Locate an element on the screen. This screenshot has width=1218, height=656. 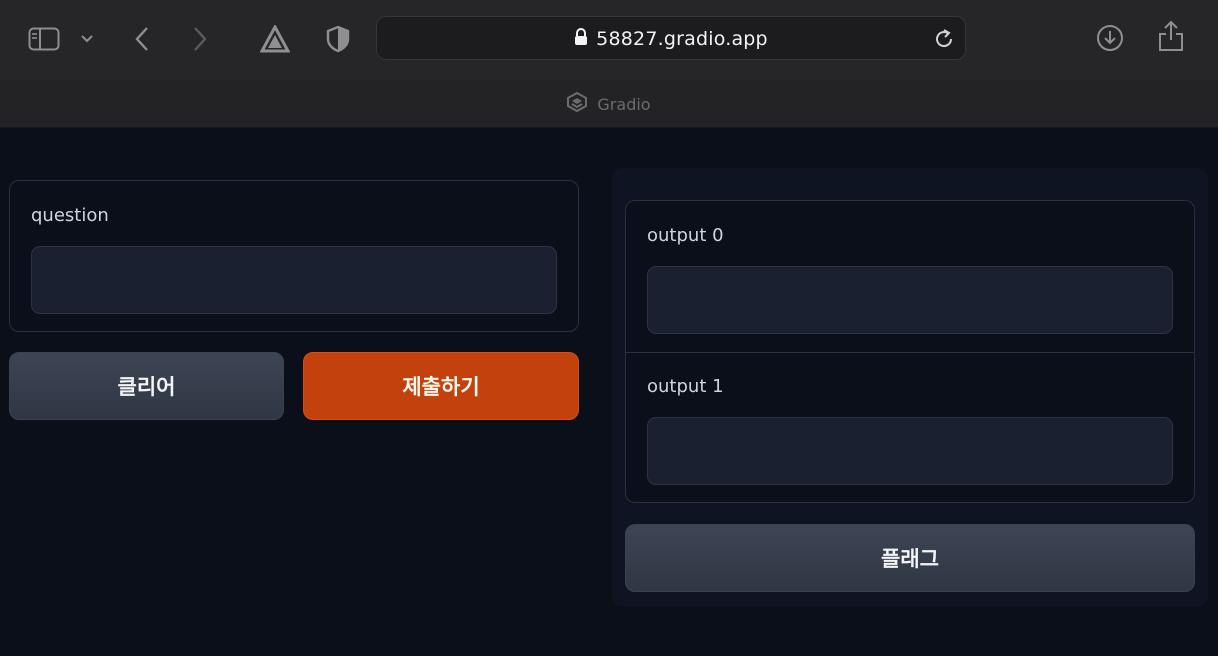
url-text: 58827.gradio.app is located at coordinates (682, 39).